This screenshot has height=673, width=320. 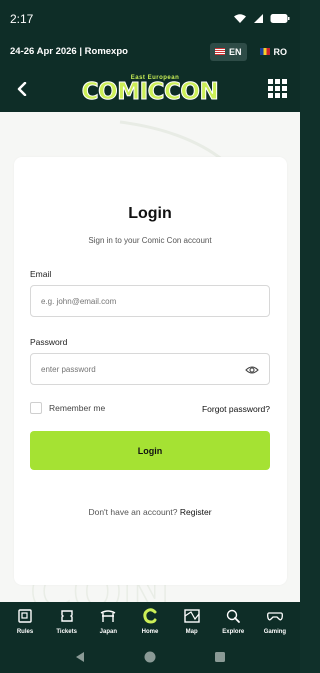 I want to click on logo-main-text: COMICCON, so click(x=150, y=91).